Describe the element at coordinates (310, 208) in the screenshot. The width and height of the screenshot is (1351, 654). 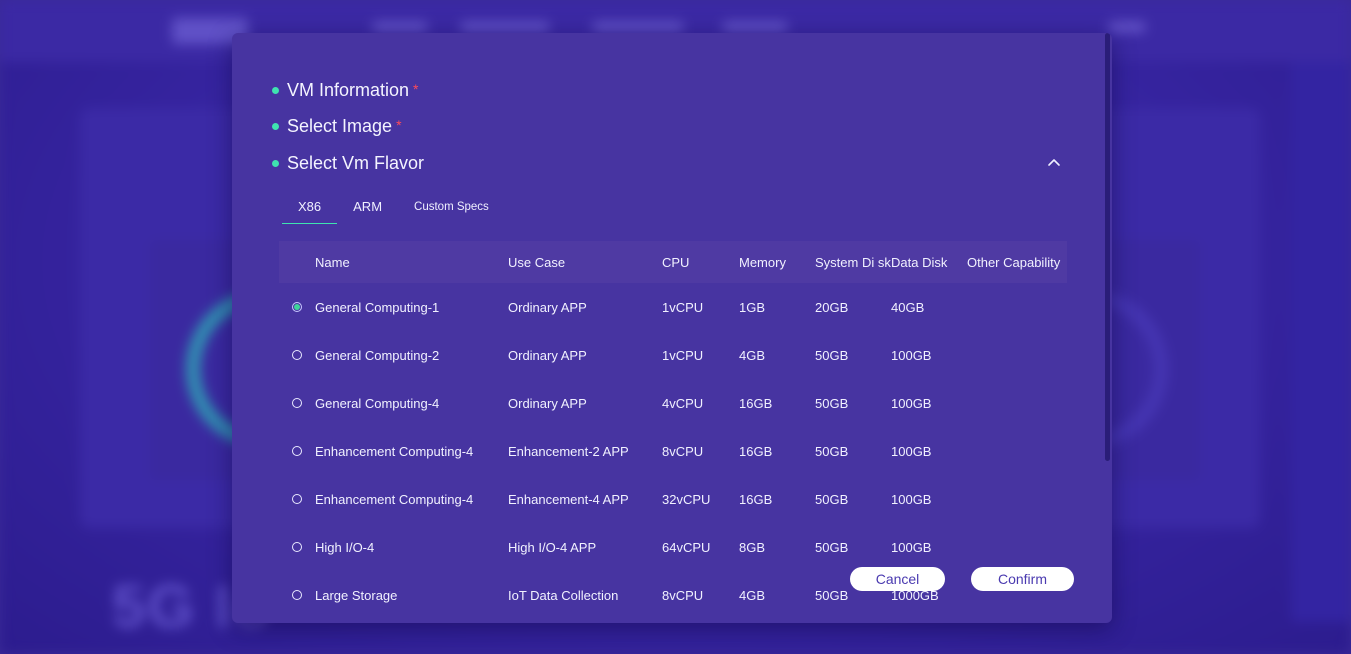
I see `tab-x86: X86` at that location.